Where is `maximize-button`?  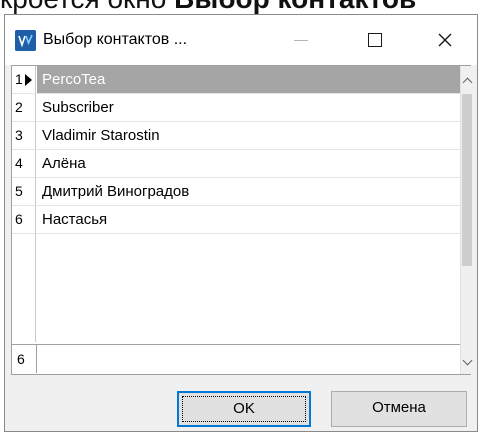 maximize-button is located at coordinates (375, 40).